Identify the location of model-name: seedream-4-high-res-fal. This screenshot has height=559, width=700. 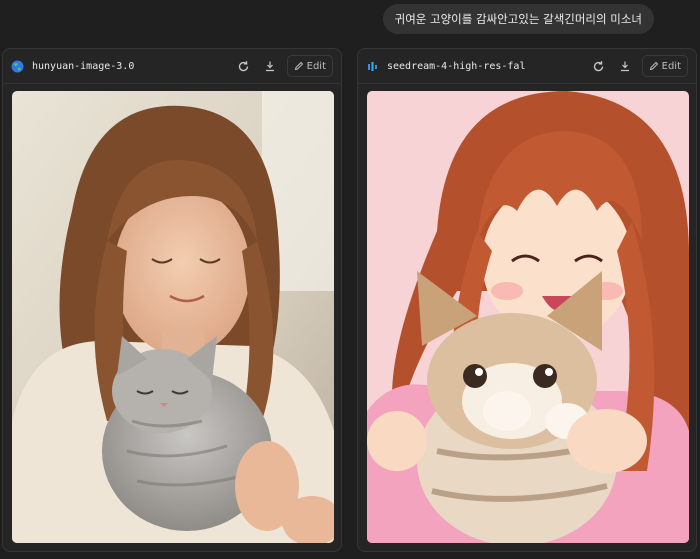
(456, 66).